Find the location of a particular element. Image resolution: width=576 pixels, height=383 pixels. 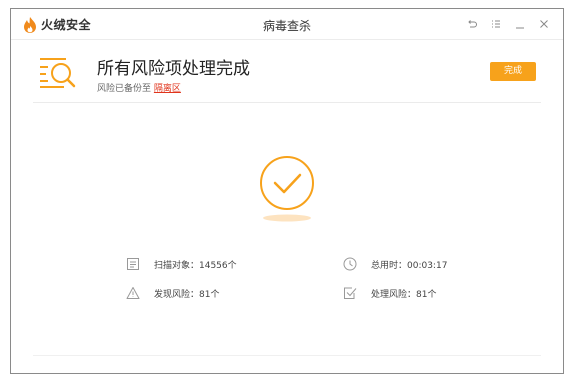

restore-icon is located at coordinates (472, 24).